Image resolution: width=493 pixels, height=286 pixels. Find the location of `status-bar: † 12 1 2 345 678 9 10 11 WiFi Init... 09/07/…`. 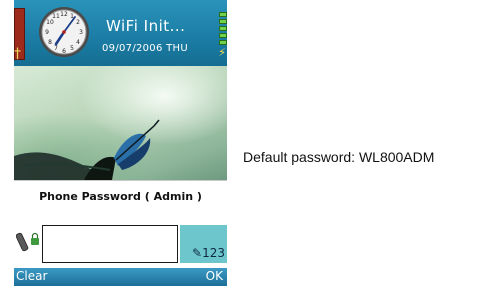

status-bar: † 12 1 2 345 678 9 10 11 WiFi Init... 09/07/… is located at coordinates (120, 33).